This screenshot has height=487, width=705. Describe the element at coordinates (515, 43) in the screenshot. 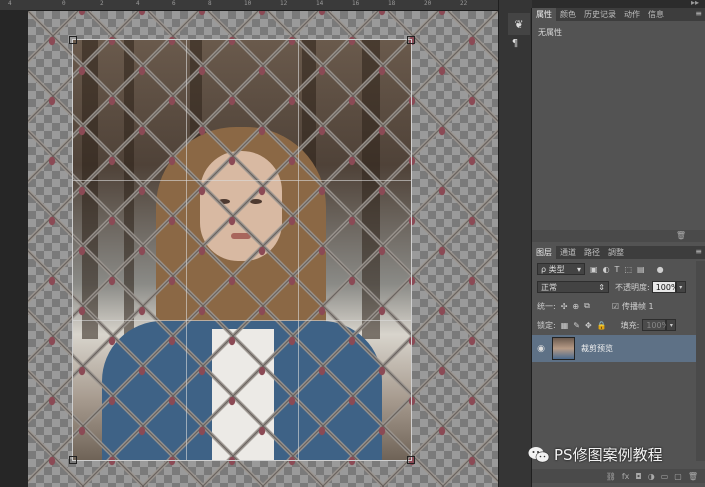

I see `paragraph-panel-icon: ¶` at that location.